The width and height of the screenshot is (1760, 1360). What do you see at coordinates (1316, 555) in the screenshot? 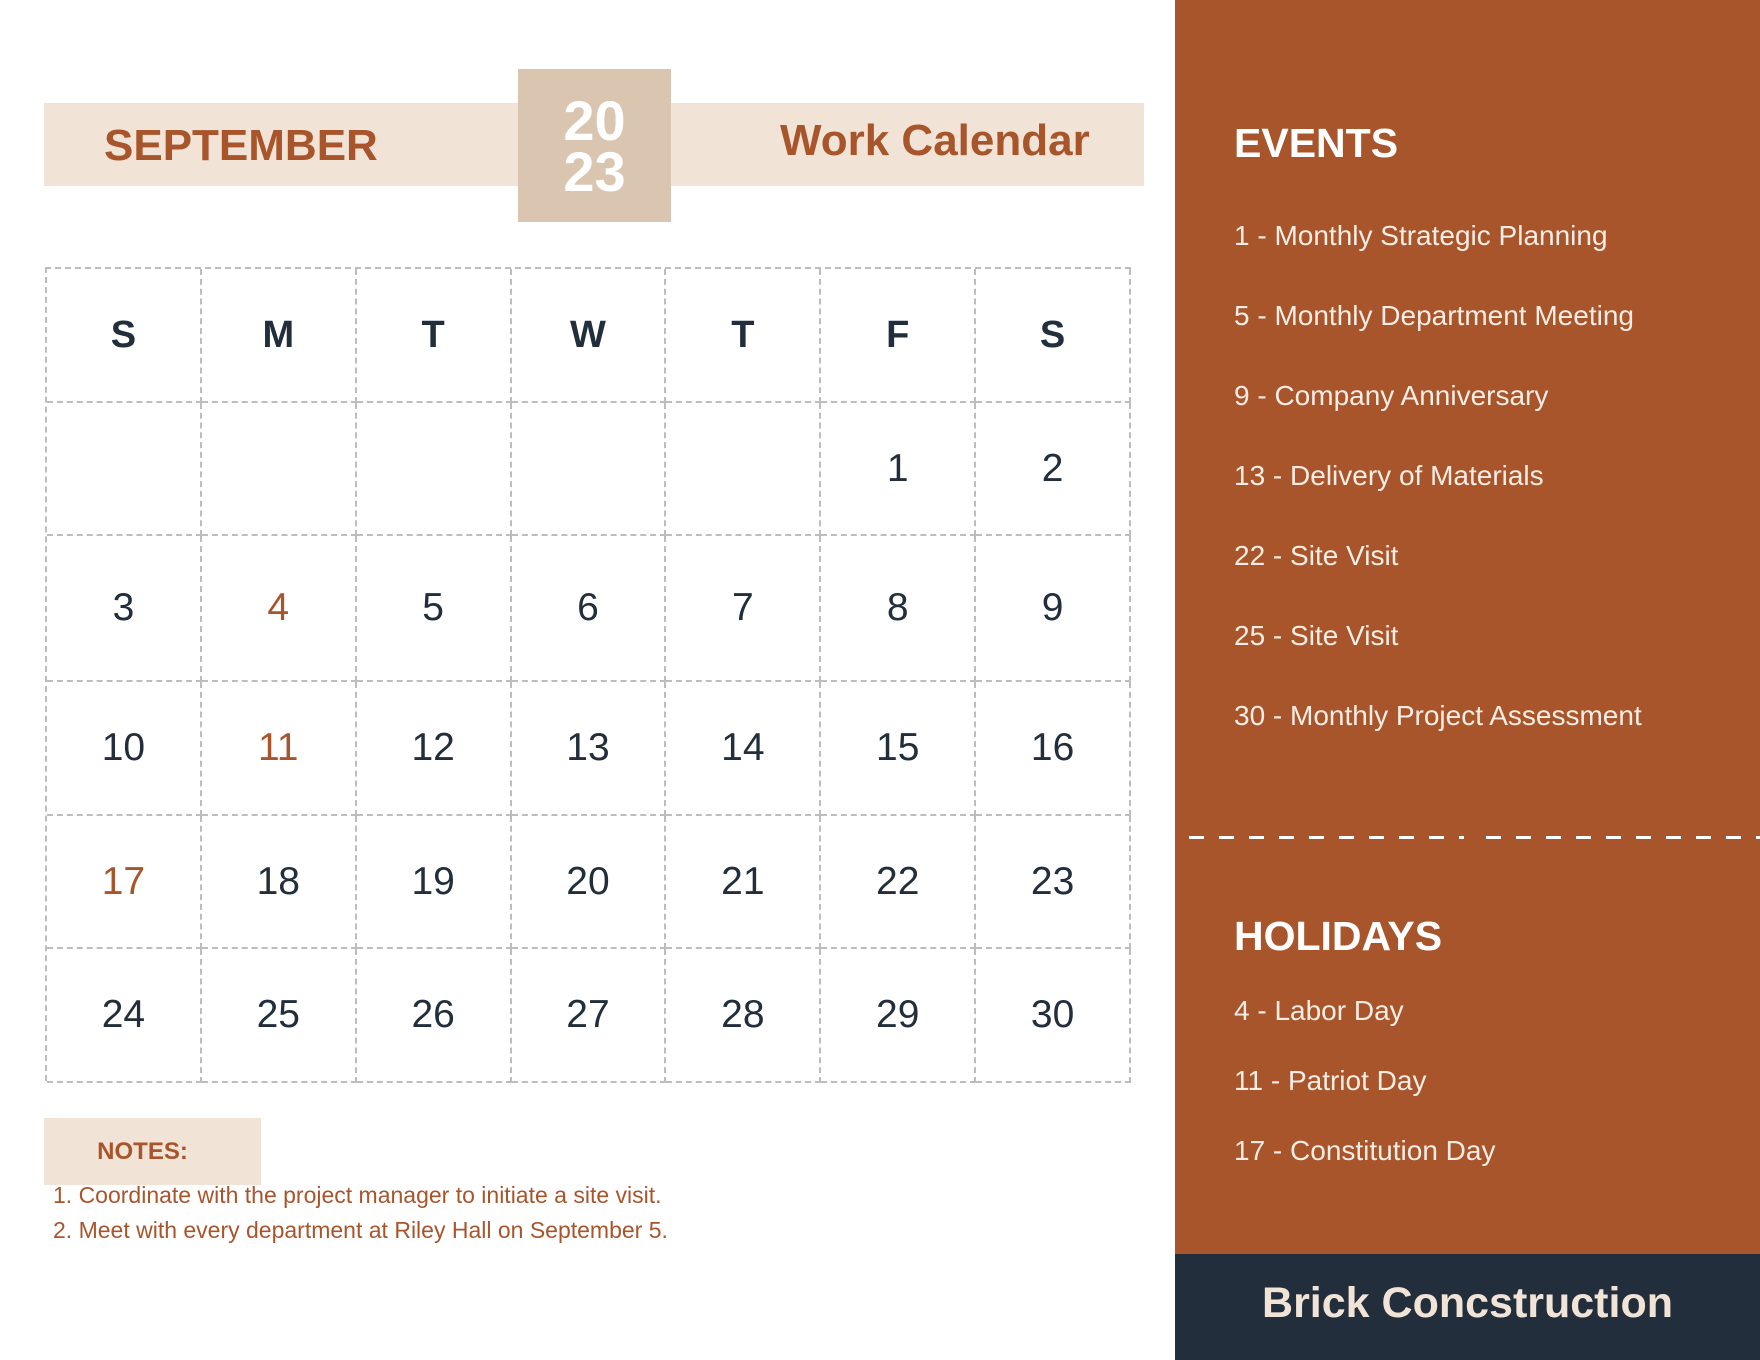
I see `event-item: 22 - Site Visit` at bounding box center [1316, 555].